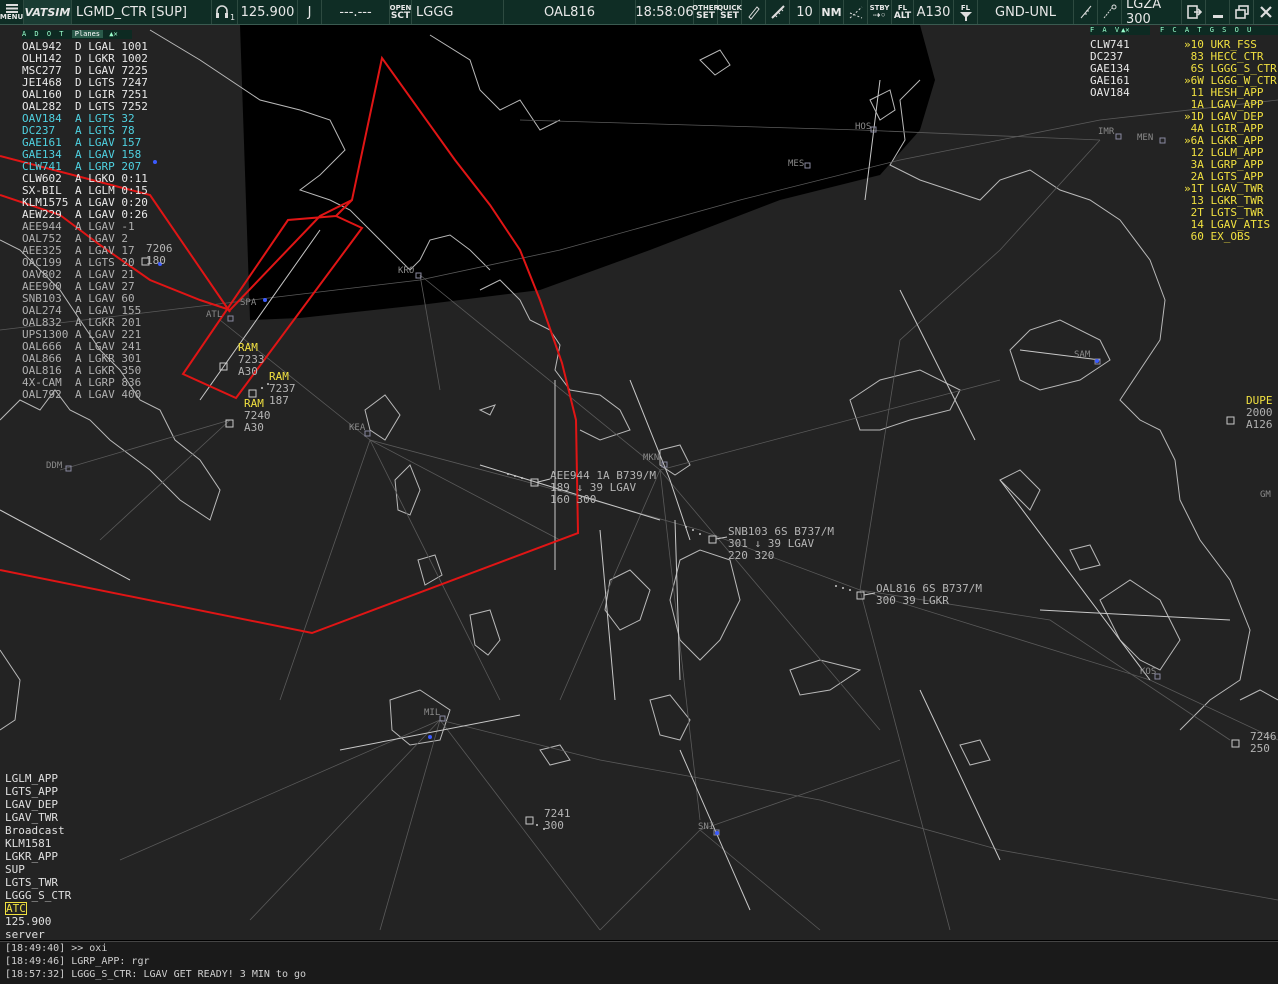  What do you see at coordinates (38, 934) in the screenshot?
I see `chat-tab: server` at bounding box center [38, 934].